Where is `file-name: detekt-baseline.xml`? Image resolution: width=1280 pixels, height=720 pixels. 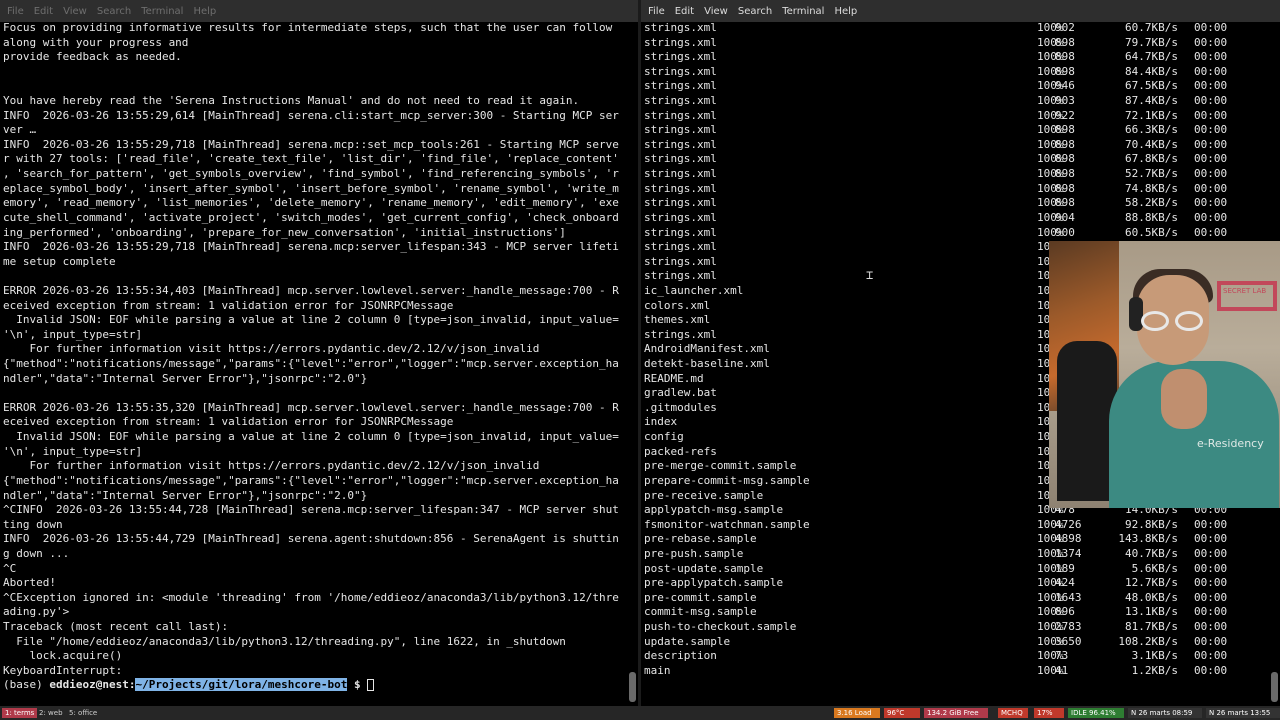
file-name: detekt-baseline.xml is located at coordinates (707, 364).